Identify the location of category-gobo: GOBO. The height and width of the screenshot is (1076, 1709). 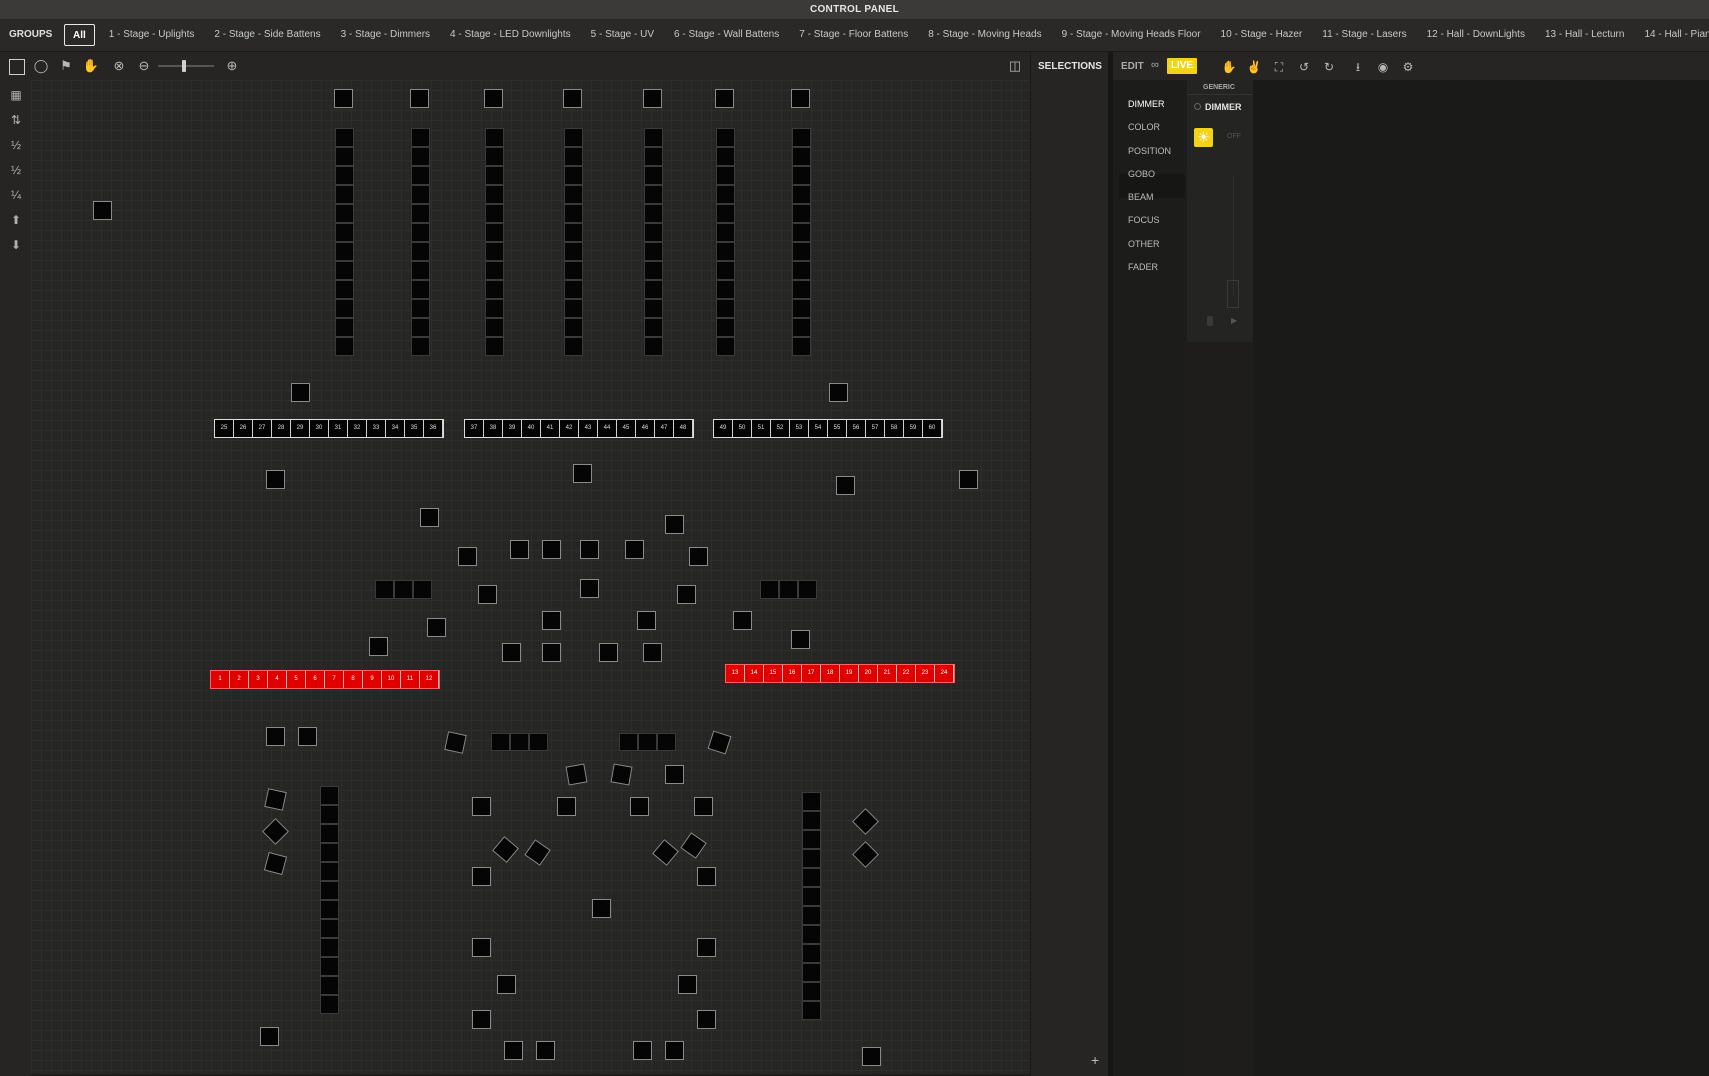
(1141, 174).